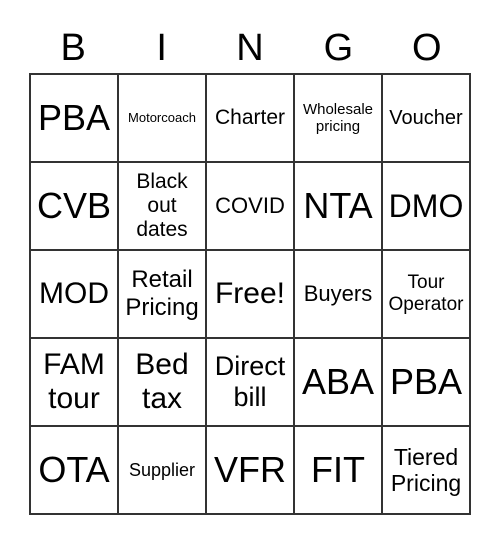 Image resolution: width=500 pixels, height=544 pixels. I want to click on bingo-cell-label: Retail Pricing, so click(162, 293).